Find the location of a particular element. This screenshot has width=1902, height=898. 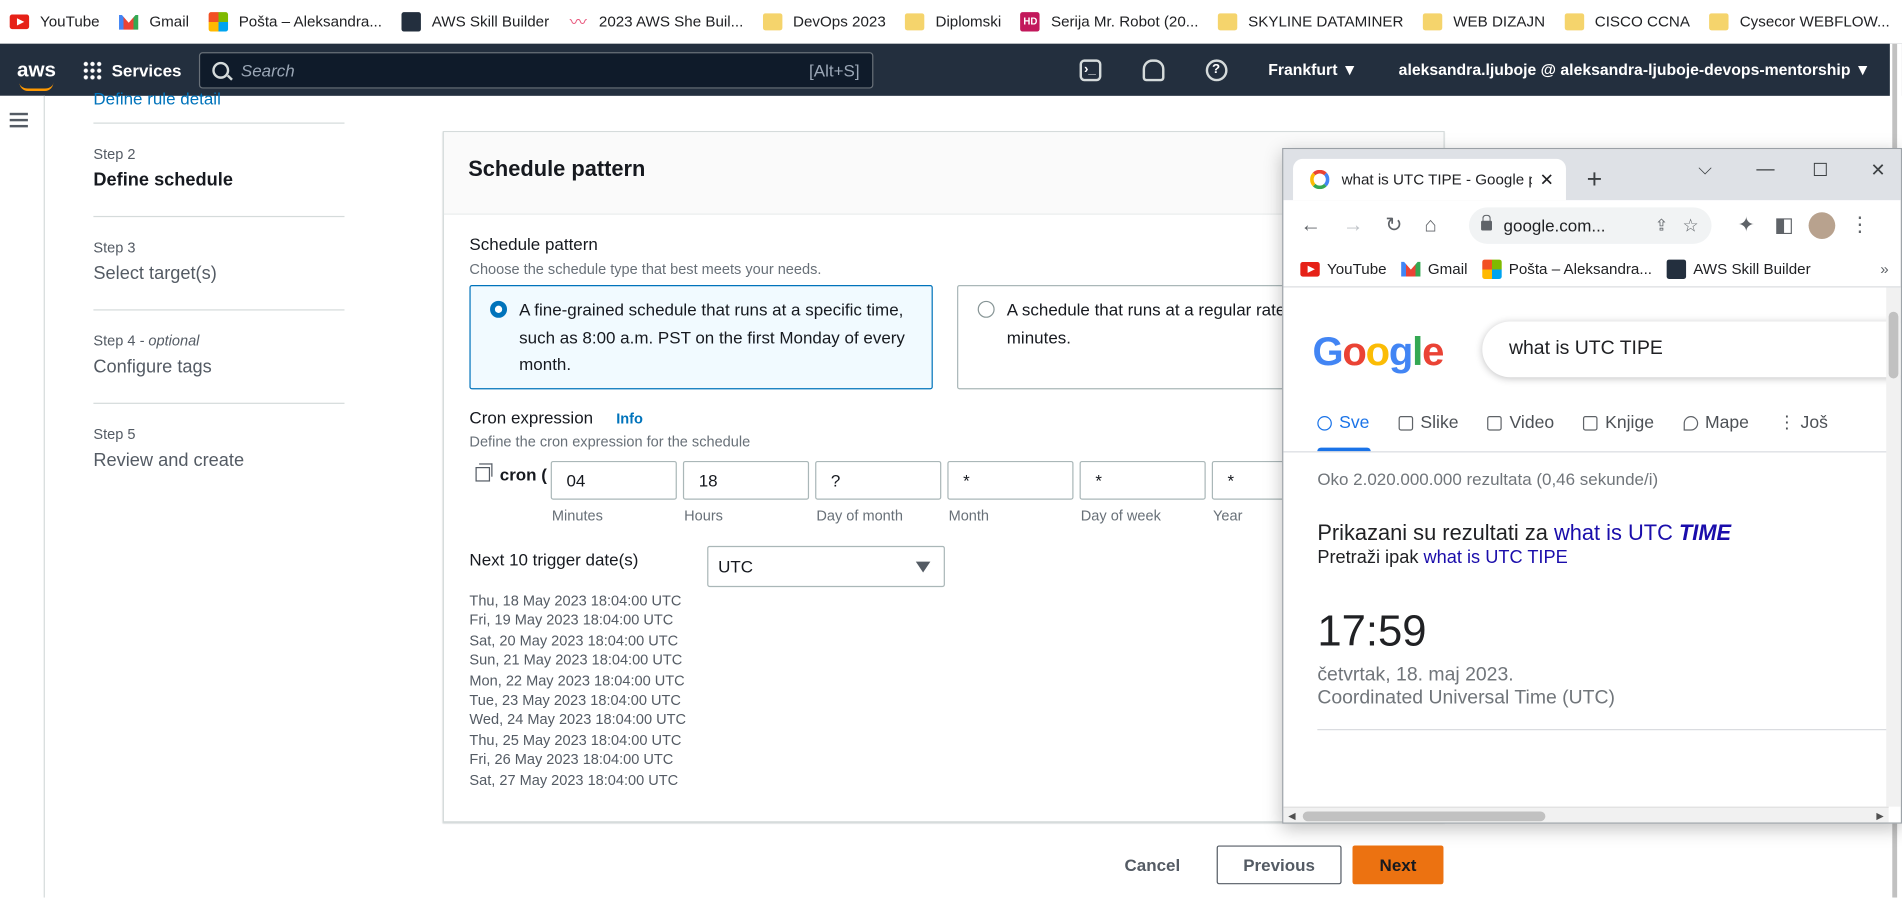

timezone-select: UTC is located at coordinates (826, 566).